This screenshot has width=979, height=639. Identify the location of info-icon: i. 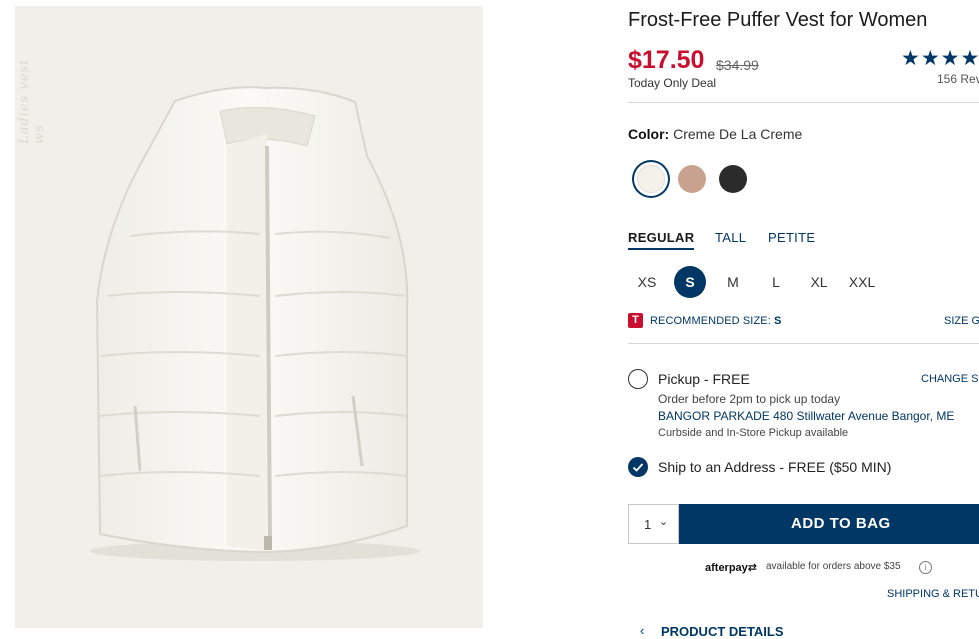
(925, 567).